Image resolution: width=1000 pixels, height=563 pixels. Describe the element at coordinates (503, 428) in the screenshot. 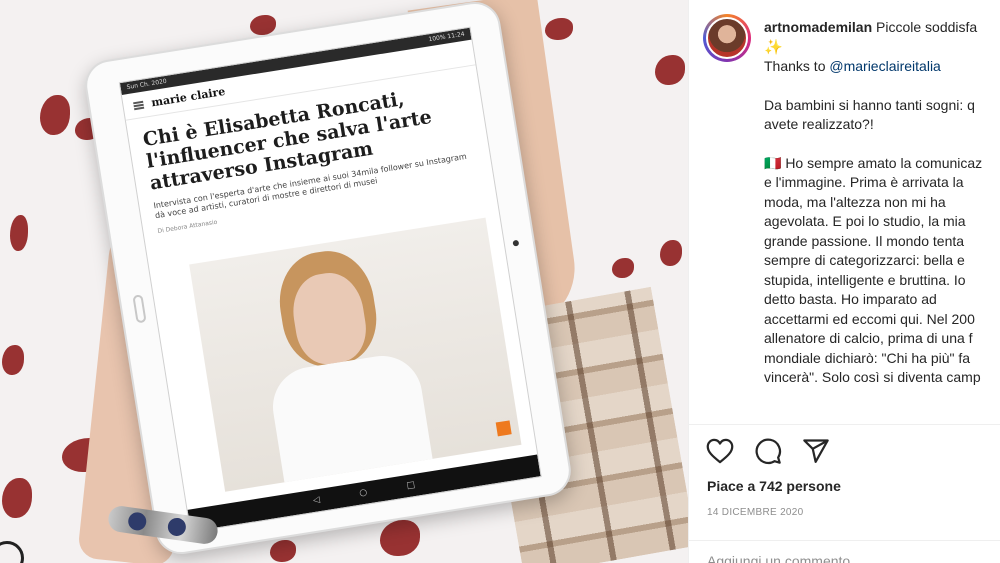

I see `share-badge-icon` at that location.